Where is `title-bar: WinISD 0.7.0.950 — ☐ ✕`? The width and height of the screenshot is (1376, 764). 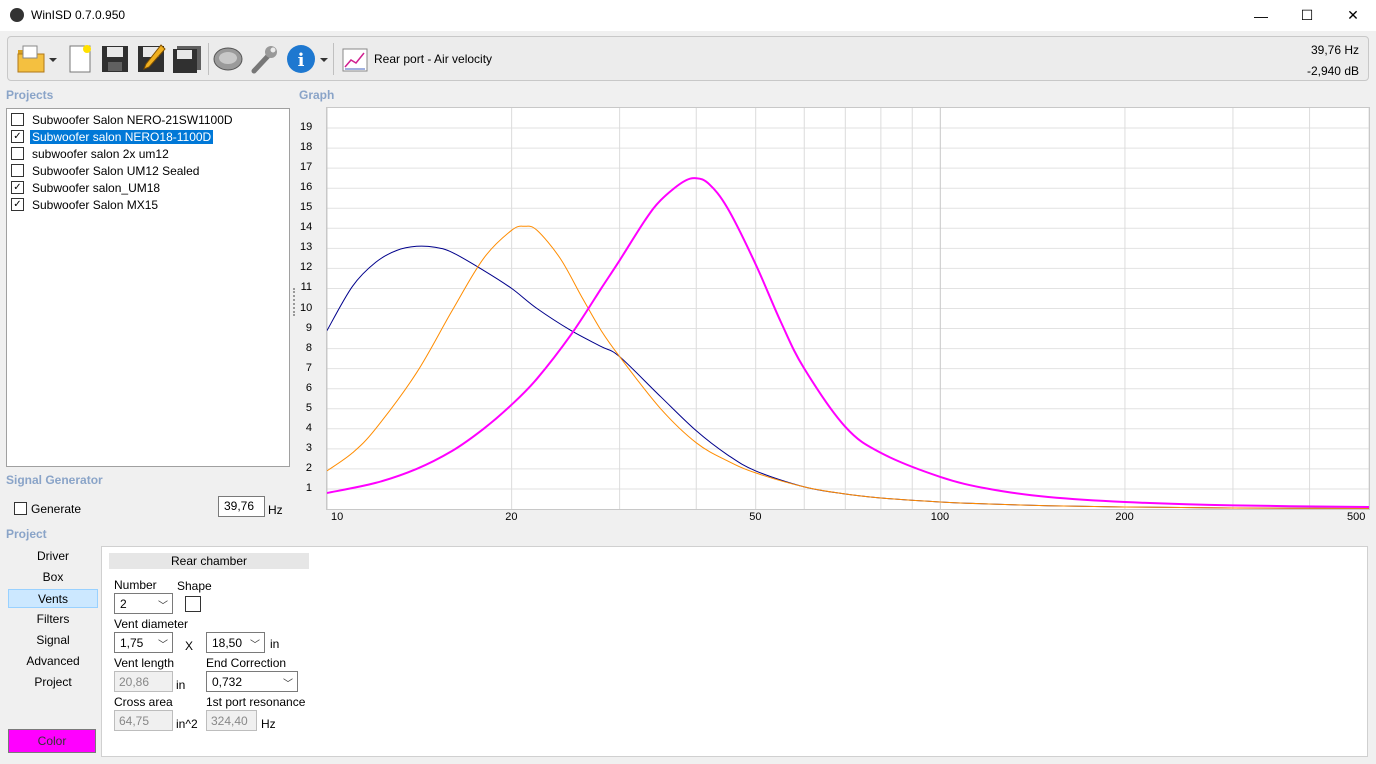 title-bar: WinISD 0.7.0.950 — ☐ ✕ is located at coordinates (688, 15).